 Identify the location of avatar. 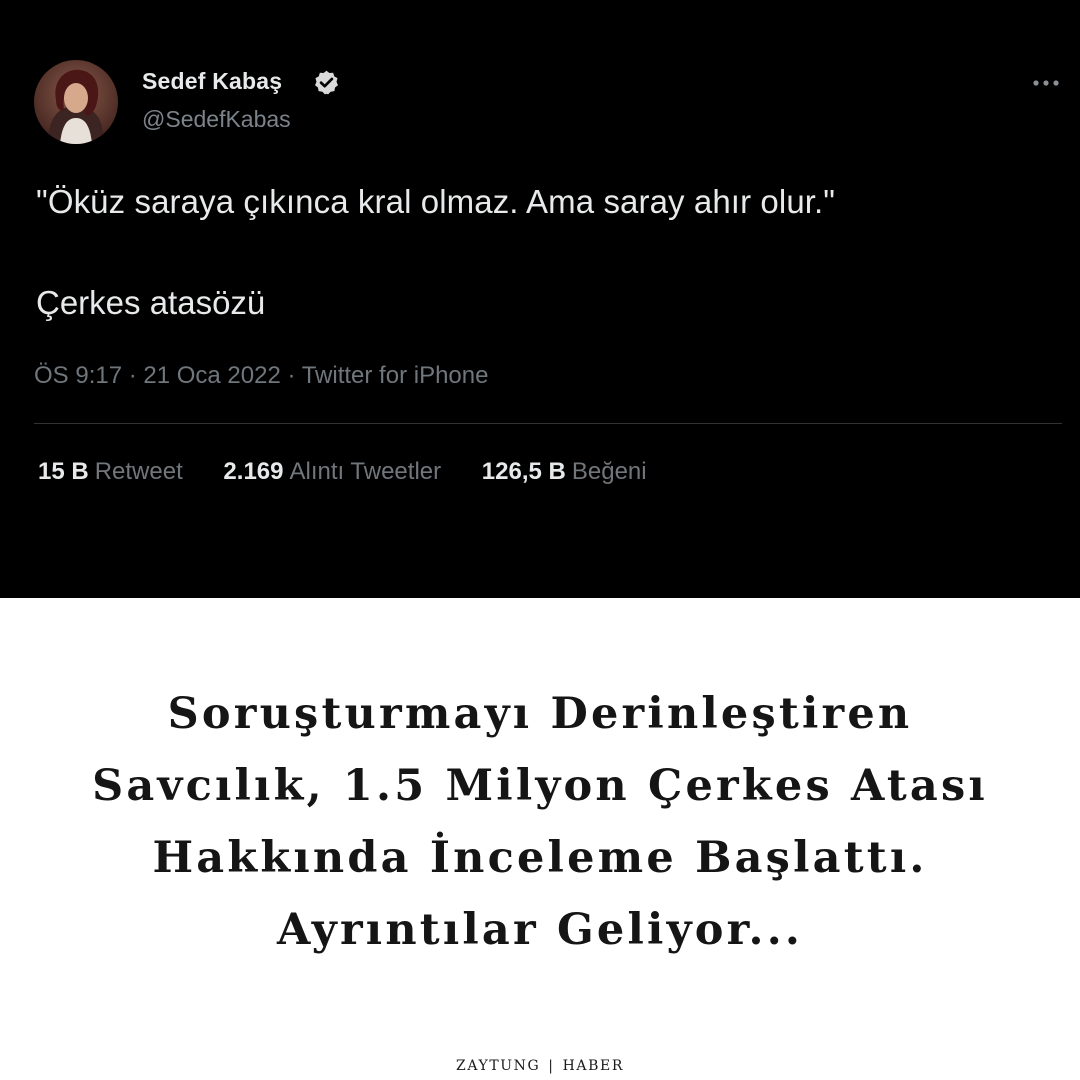
(76, 102).